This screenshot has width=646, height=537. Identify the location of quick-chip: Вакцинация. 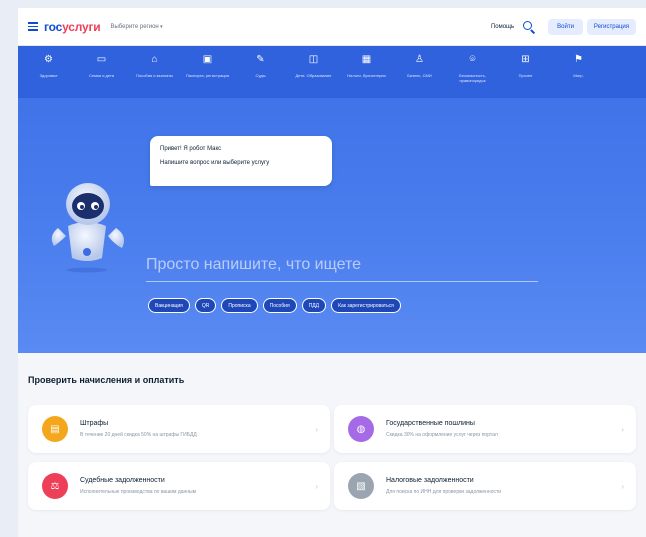
(169, 305).